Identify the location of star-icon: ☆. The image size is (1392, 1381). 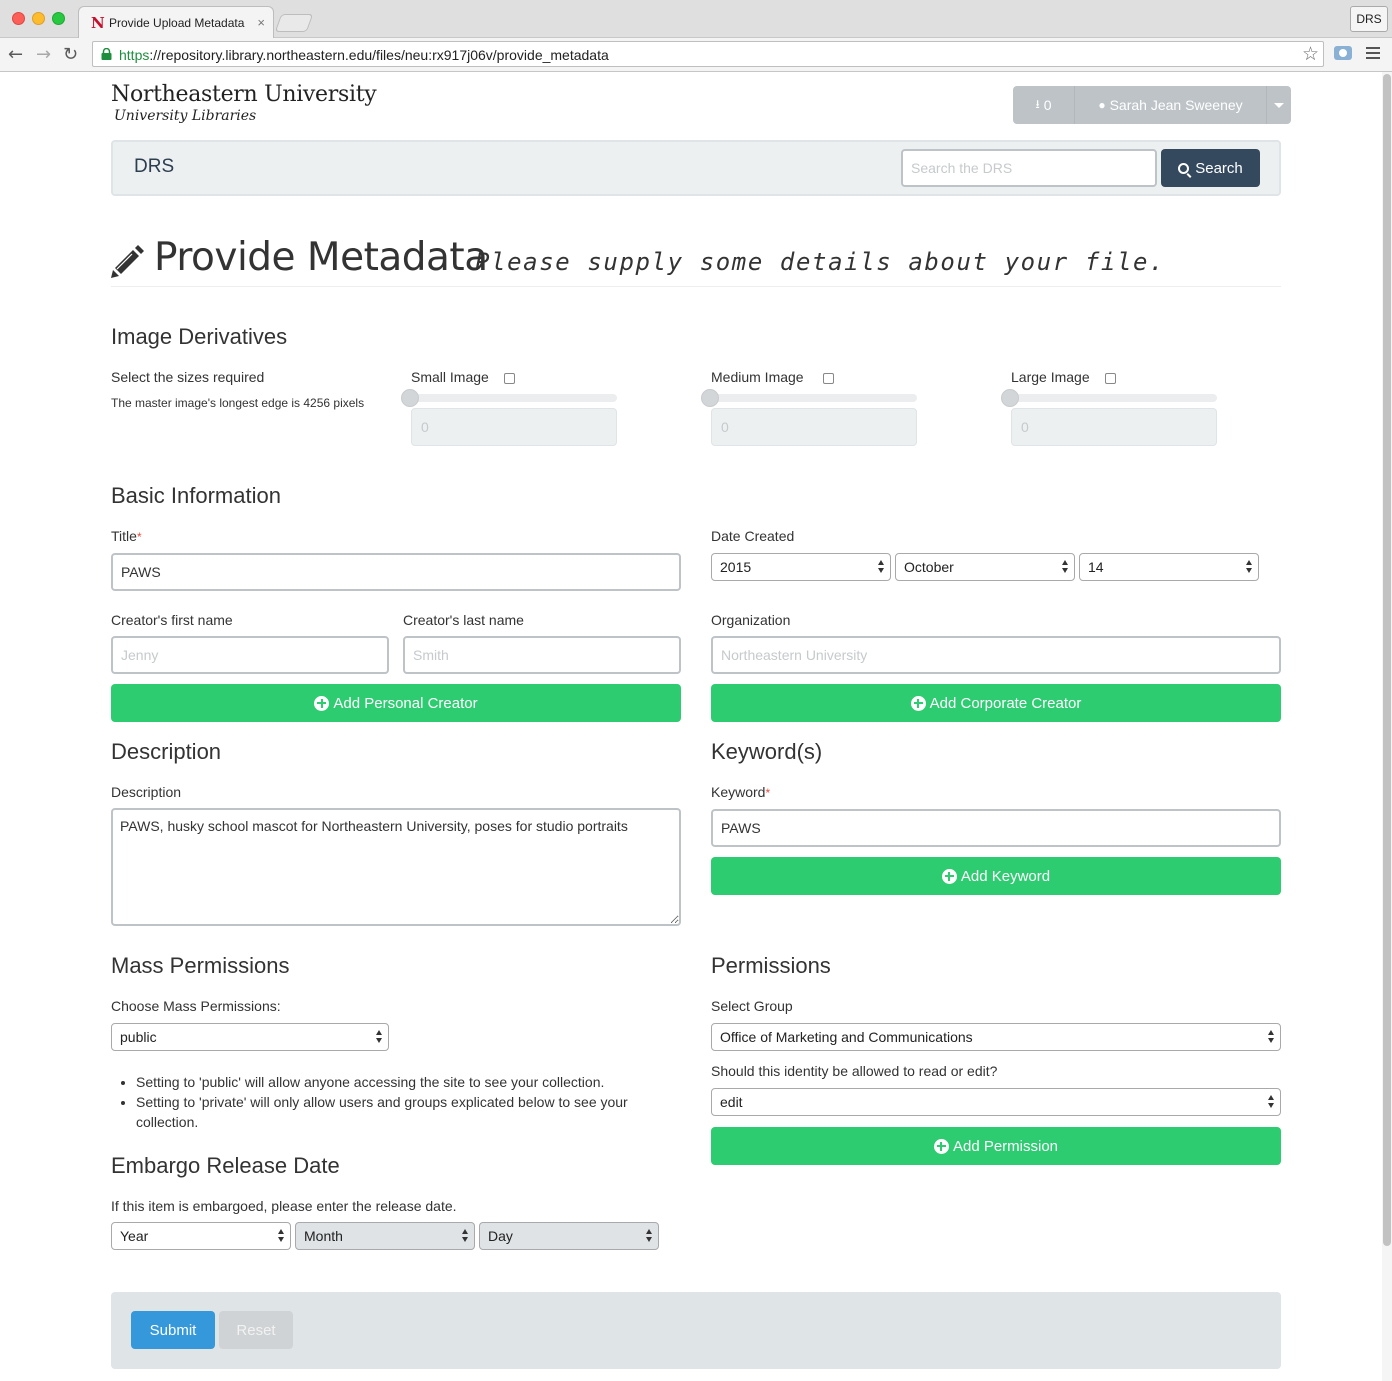
(1310, 54).